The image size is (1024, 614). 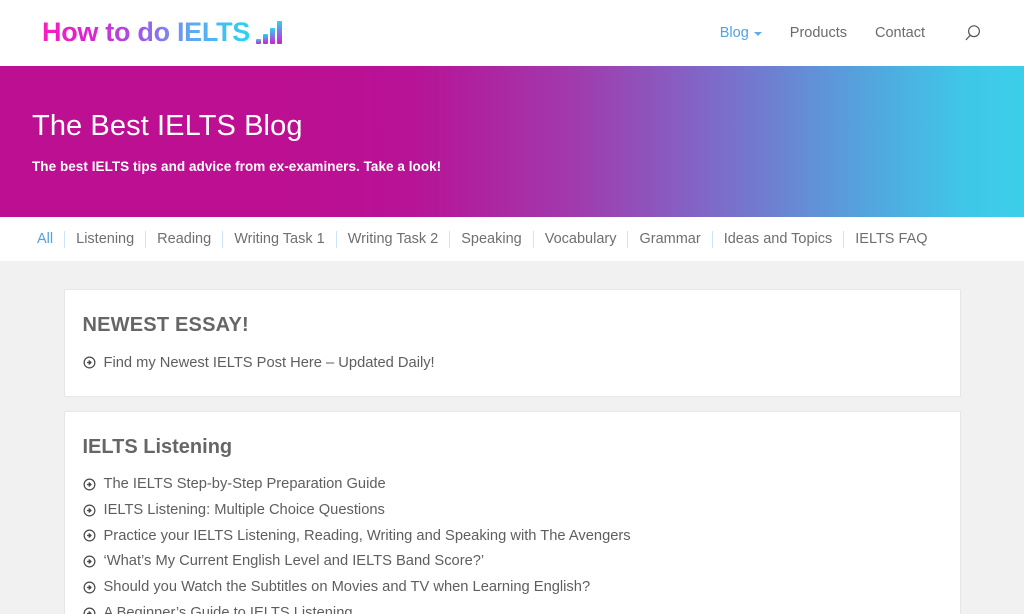 What do you see at coordinates (669, 239) in the screenshot?
I see `tab-grammar: Grammar` at bounding box center [669, 239].